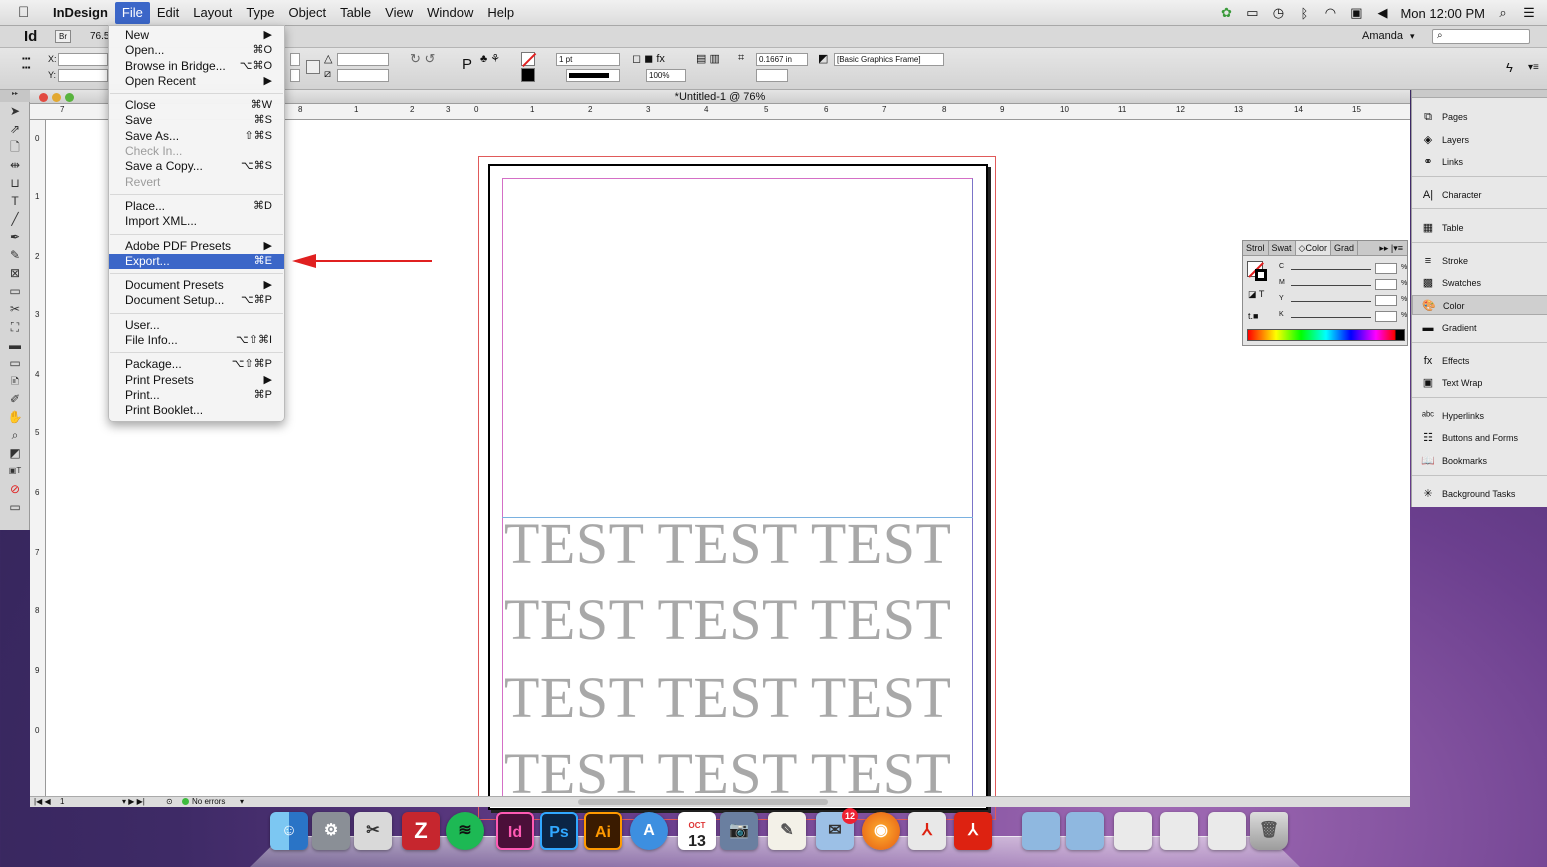  What do you see at coordinates (363, 59) in the screenshot?
I see `rotation-field` at bounding box center [363, 59].